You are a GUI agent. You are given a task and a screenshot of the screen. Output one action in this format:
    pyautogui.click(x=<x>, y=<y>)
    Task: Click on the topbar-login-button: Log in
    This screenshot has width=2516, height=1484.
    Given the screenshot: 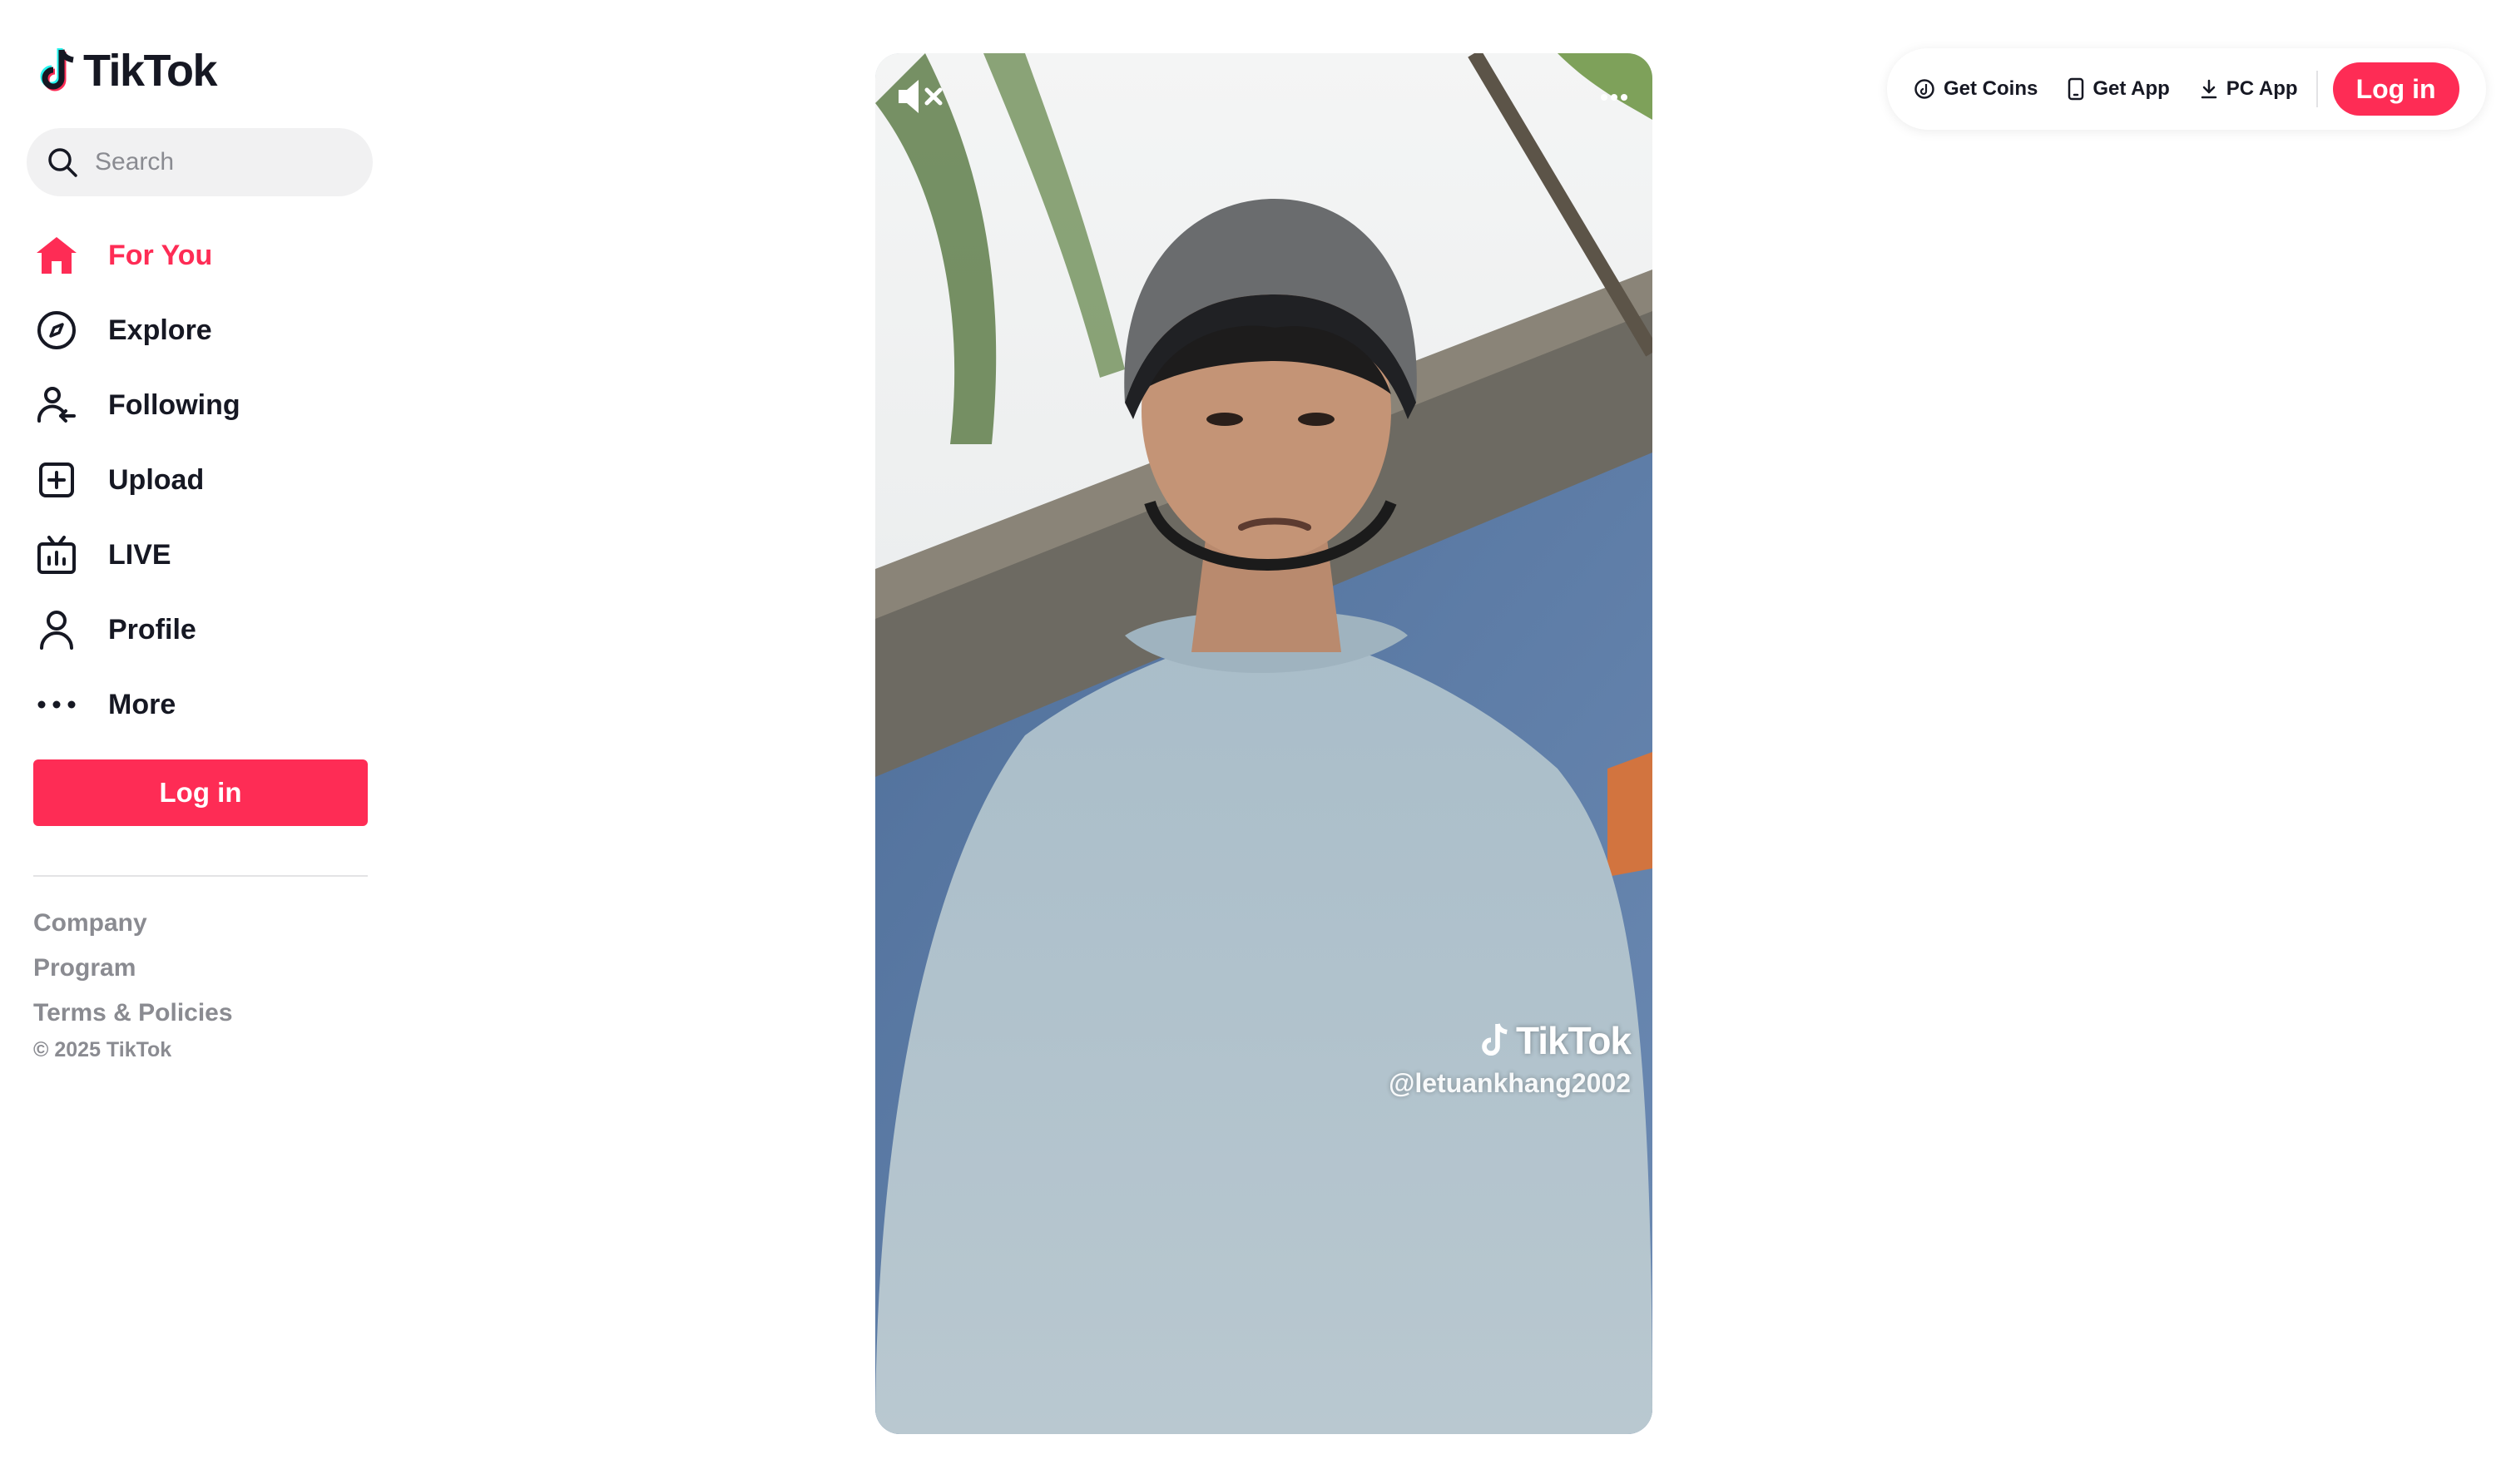 What is the action you would take?
    pyautogui.click(x=2395, y=89)
    